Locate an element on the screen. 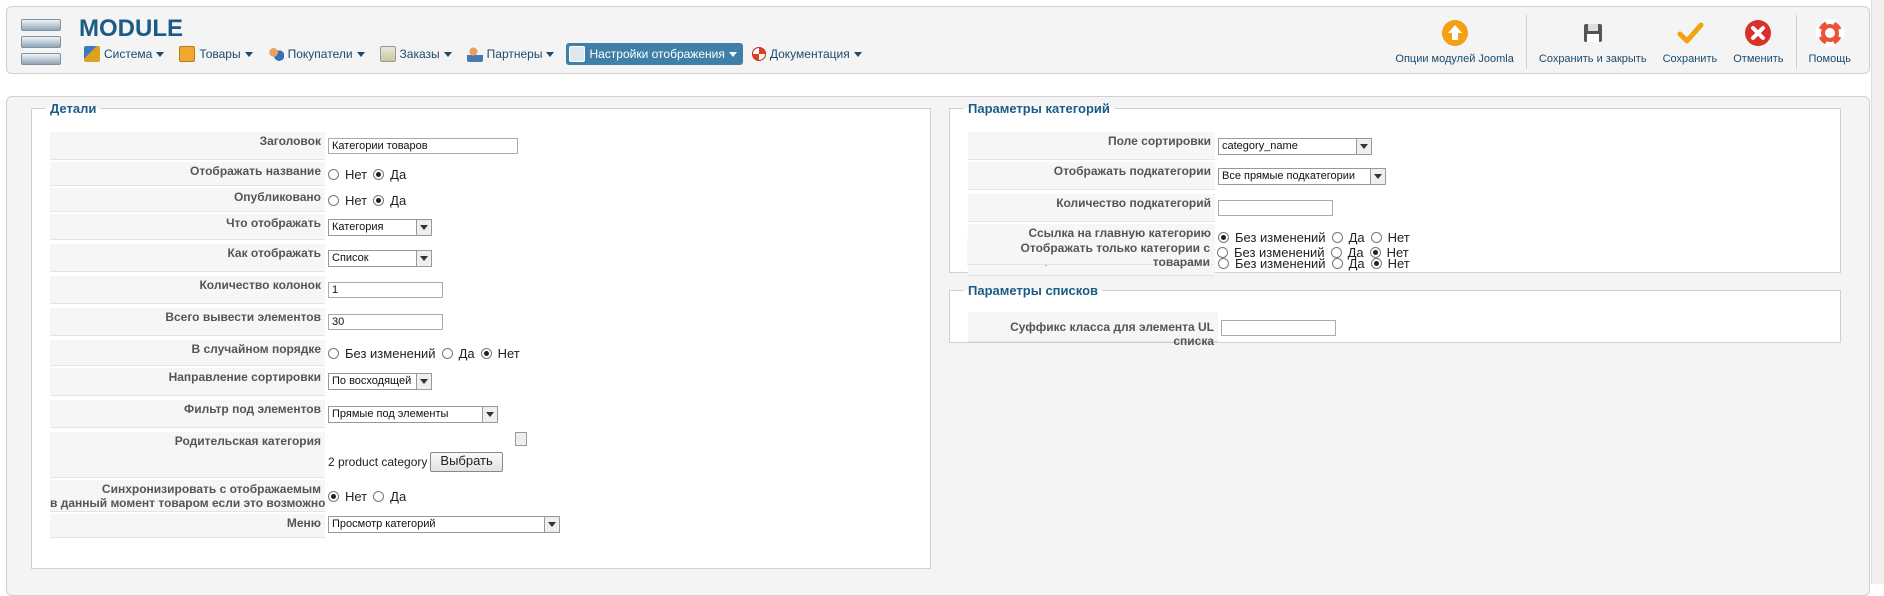 Image resolution: width=1884 pixels, height=596 pixels. subcats-label: Отображать подкатегории is located at coordinates (1091, 176).